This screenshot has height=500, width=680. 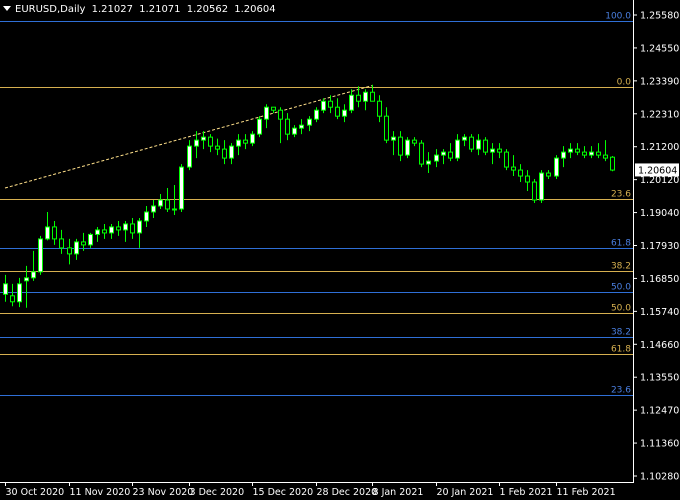 I want to click on fibo-level-label: 38.2, so click(x=621, y=333).